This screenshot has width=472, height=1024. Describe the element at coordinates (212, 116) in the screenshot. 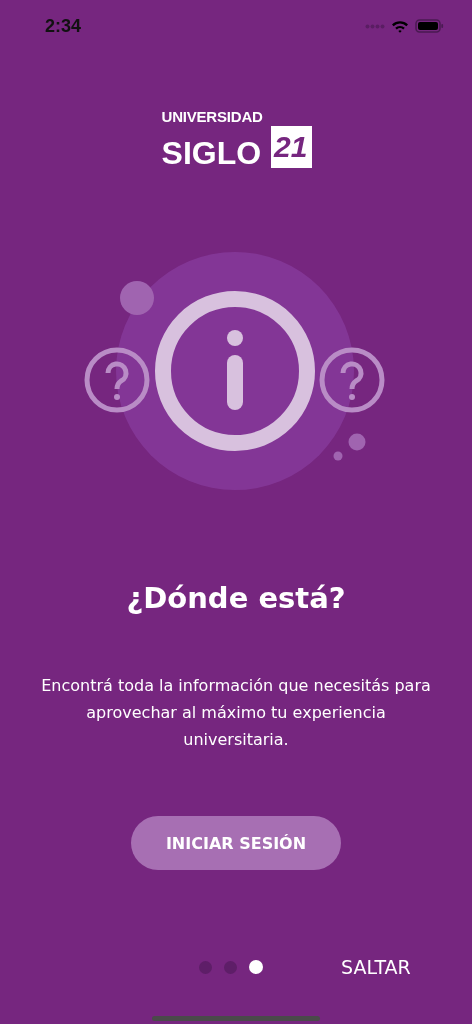

I see `logo-text: UNIVERSIDAD` at that location.